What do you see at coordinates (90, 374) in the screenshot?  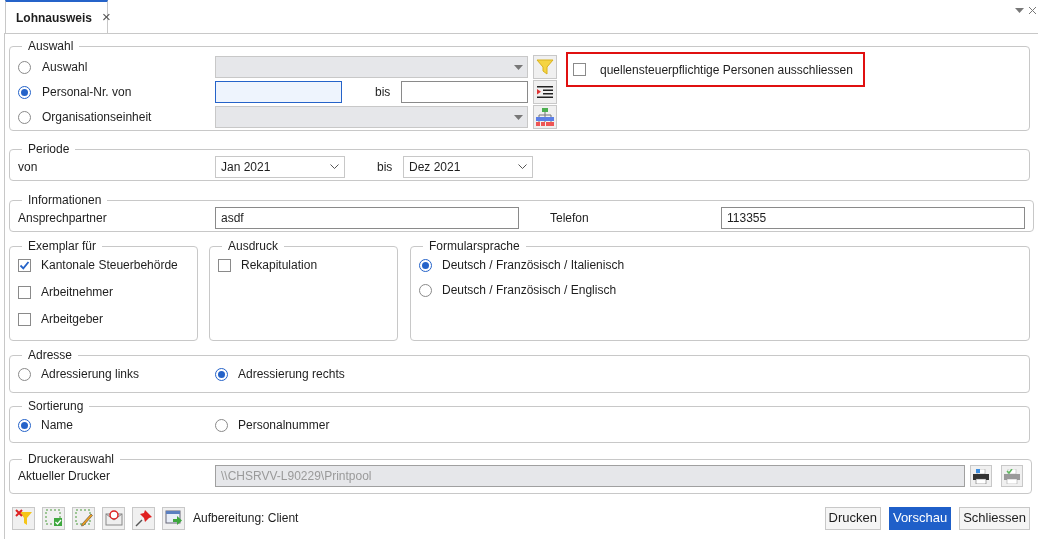 I see `option-label: Adressierung links` at bounding box center [90, 374].